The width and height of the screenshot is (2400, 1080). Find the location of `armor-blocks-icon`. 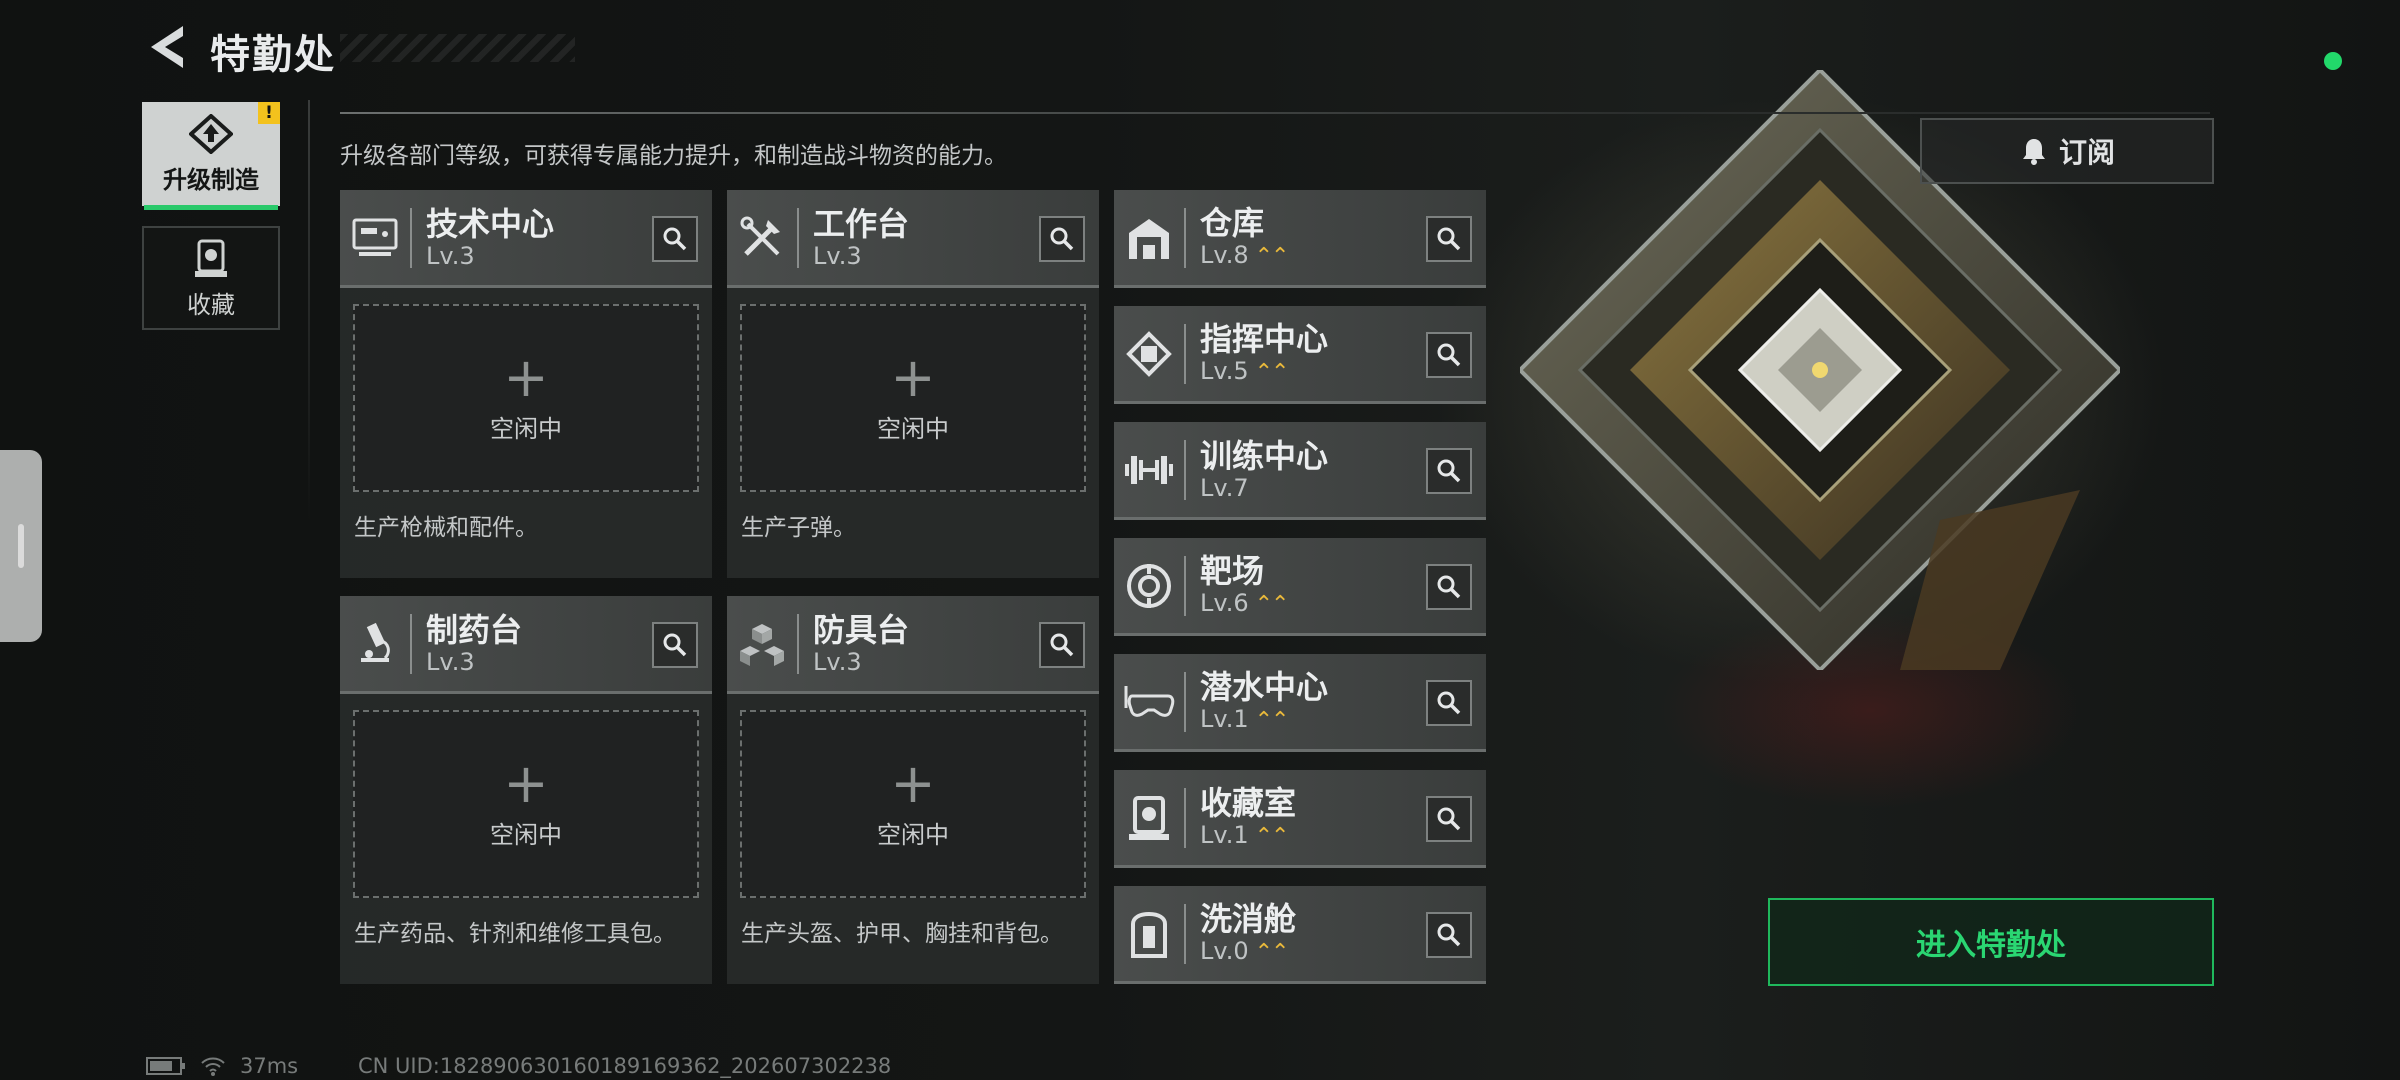

armor-blocks-icon is located at coordinates (762, 644).